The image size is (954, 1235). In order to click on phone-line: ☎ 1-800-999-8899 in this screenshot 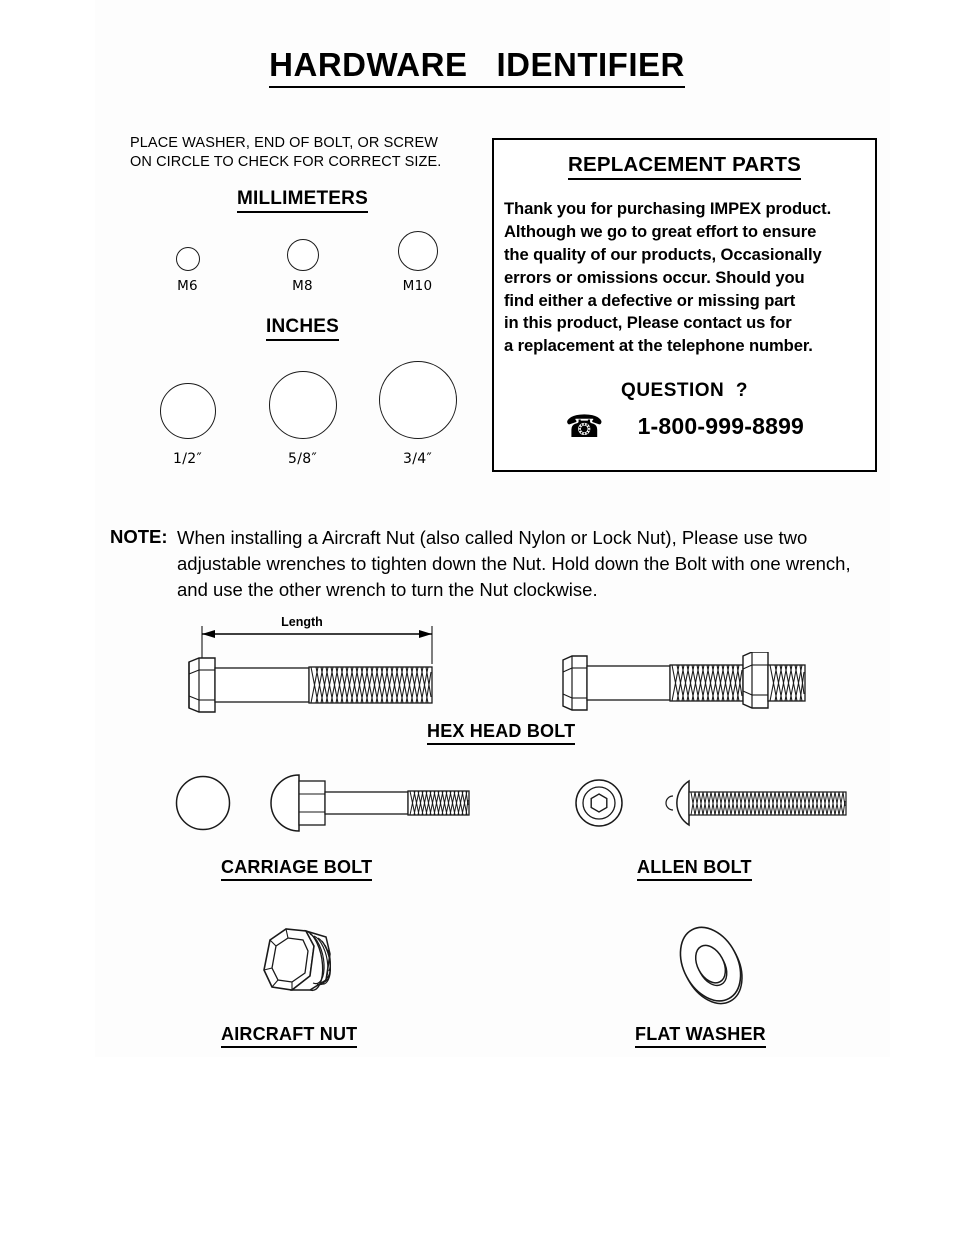, I will do `click(684, 426)`.